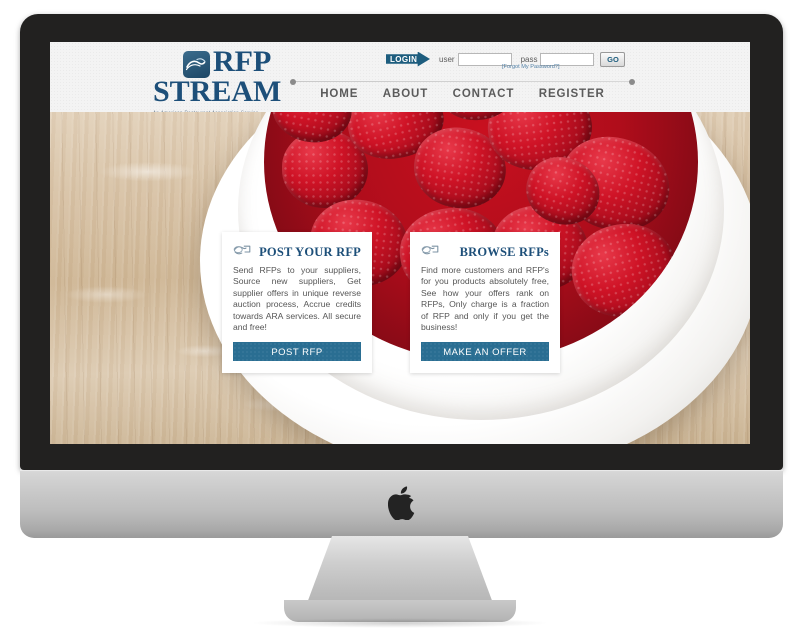  What do you see at coordinates (531, 67) in the screenshot?
I see `forgot-password-link: [Forgot My Password?]` at bounding box center [531, 67].